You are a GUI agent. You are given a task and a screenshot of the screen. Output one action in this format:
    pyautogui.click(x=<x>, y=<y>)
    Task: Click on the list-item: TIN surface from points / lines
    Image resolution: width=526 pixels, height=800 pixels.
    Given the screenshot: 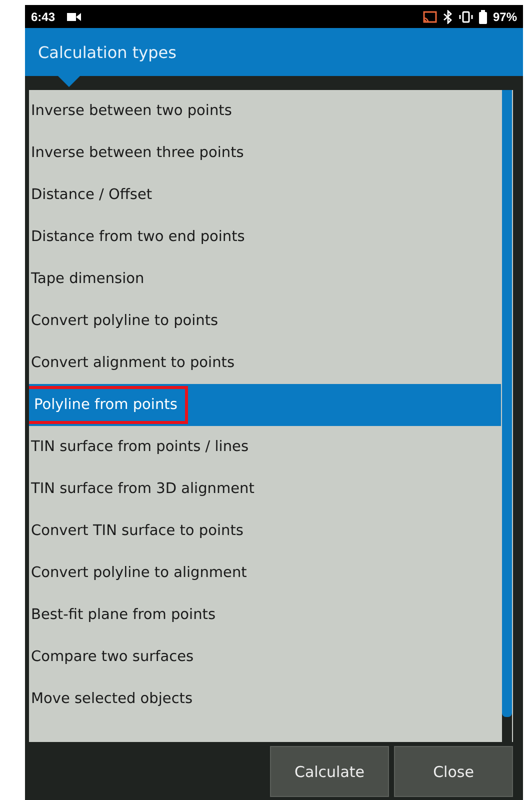 What is the action you would take?
    pyautogui.click(x=265, y=447)
    